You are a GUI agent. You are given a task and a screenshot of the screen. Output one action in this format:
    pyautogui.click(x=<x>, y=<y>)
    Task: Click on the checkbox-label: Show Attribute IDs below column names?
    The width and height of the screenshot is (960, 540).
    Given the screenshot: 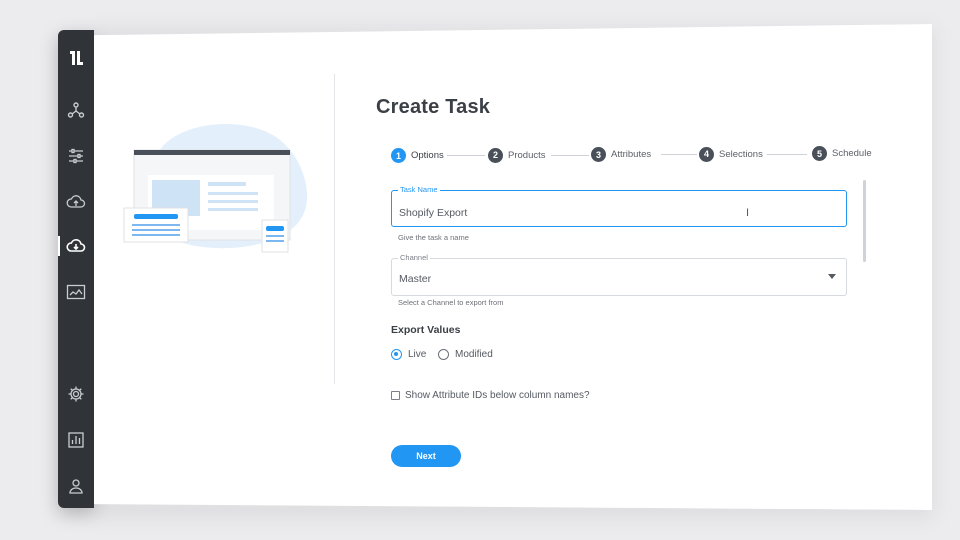 What is the action you would take?
    pyautogui.click(x=497, y=395)
    